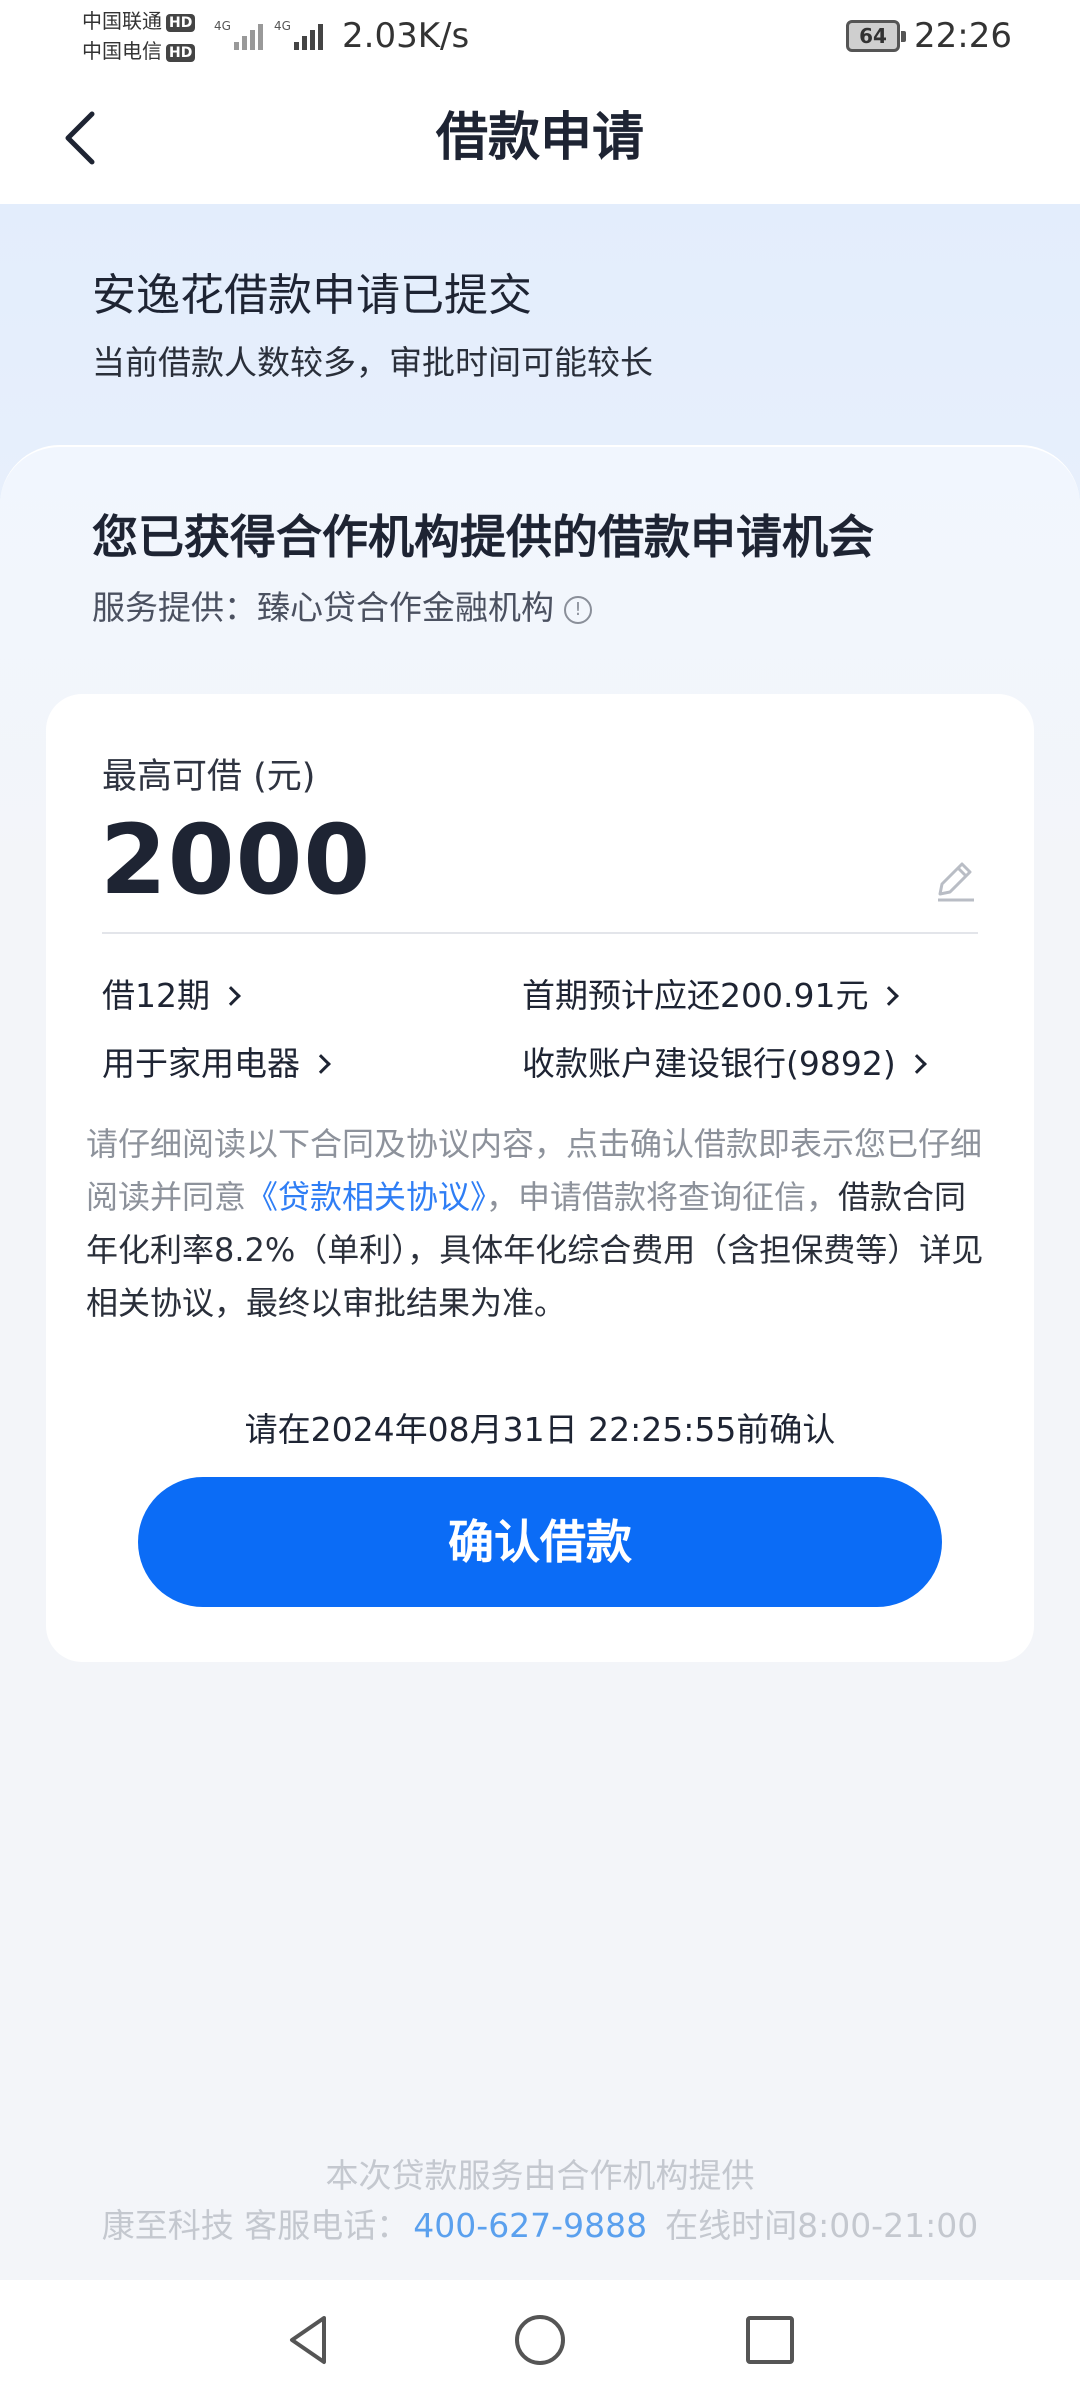 This screenshot has width=1080, height=2400. I want to click on max-amount-label: 最高可借 (元), so click(209, 777).